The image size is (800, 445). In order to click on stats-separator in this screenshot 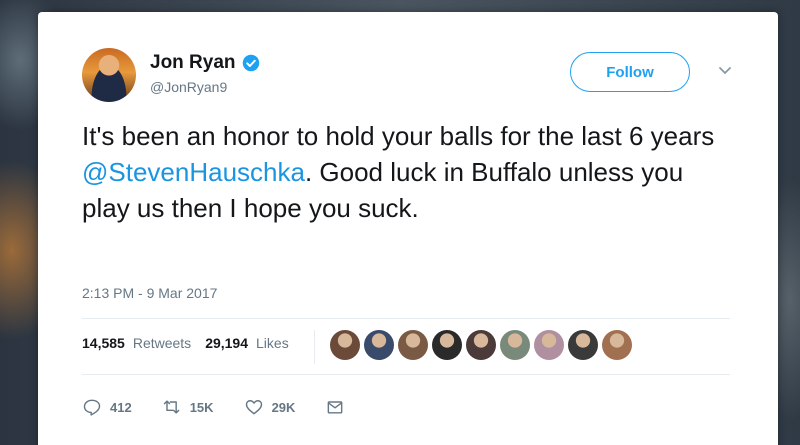, I will do `click(314, 347)`.